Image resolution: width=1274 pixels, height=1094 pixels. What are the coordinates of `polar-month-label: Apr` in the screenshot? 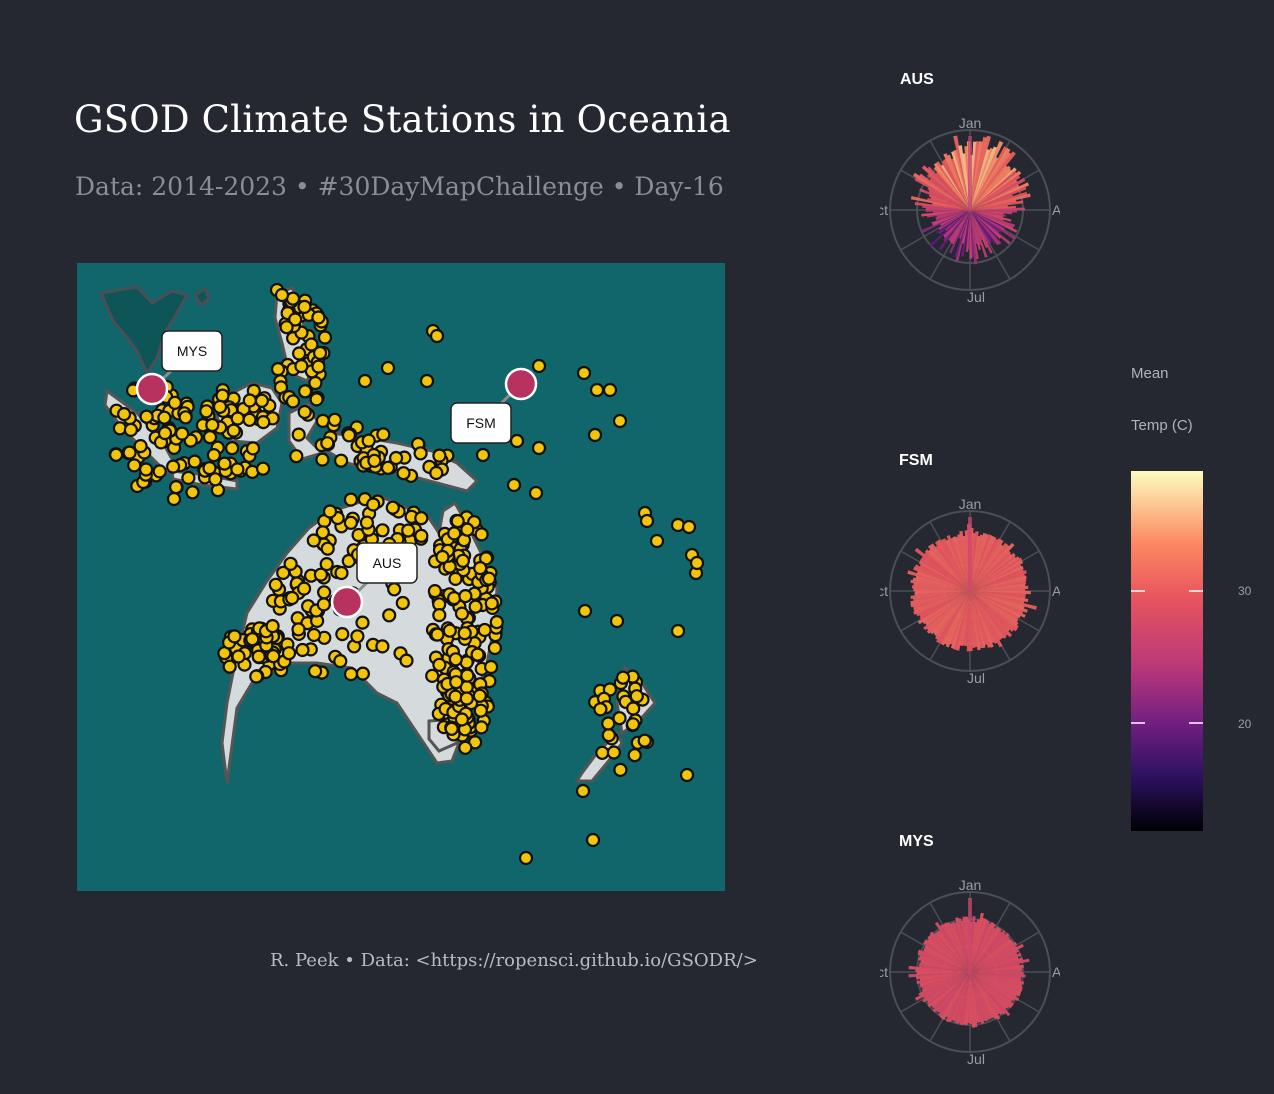 It's located at (1056, 591).